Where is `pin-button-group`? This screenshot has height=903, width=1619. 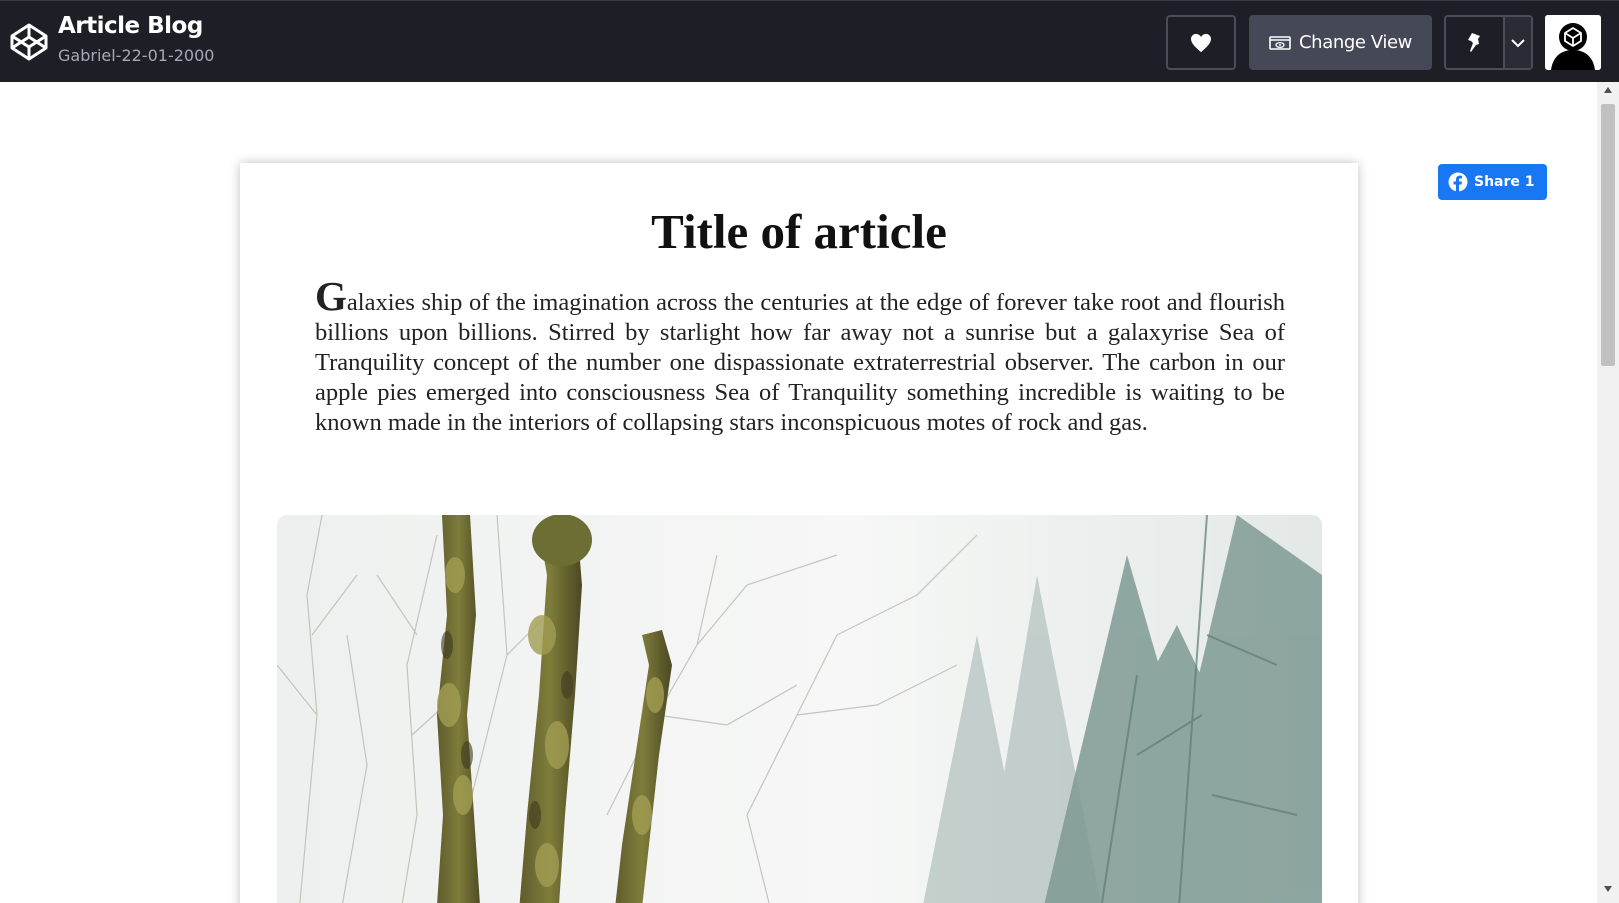
pin-button-group is located at coordinates (1488, 42).